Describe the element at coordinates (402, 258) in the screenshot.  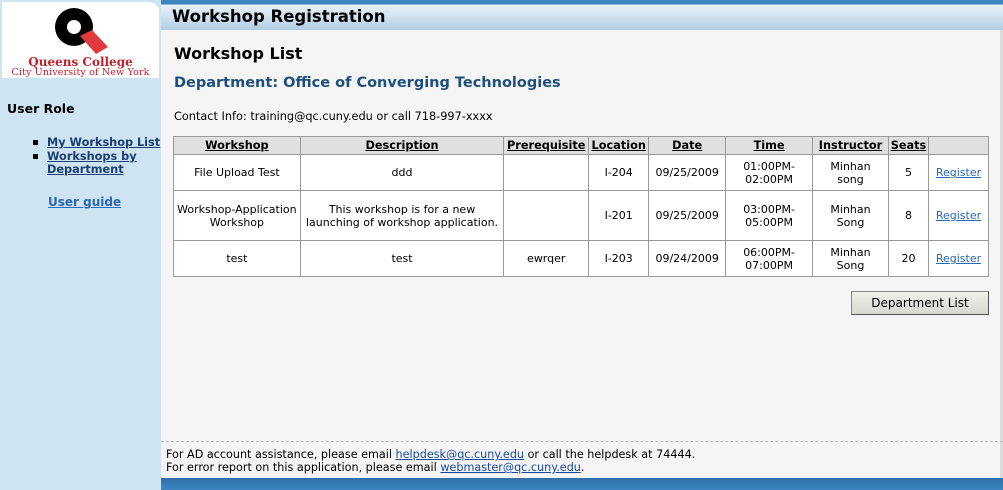
I see `cell-description: test` at that location.